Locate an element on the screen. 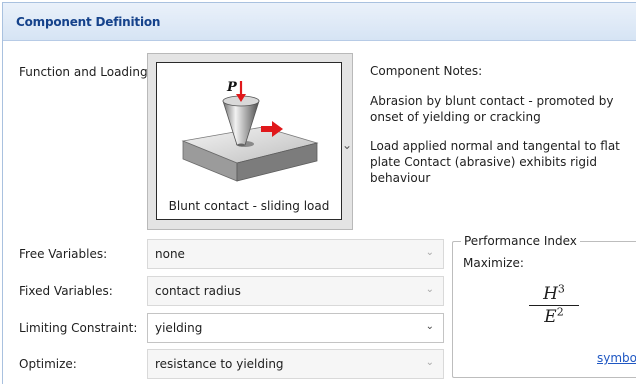  performance-index-formula: H3 E2 is located at coordinates (554, 304).